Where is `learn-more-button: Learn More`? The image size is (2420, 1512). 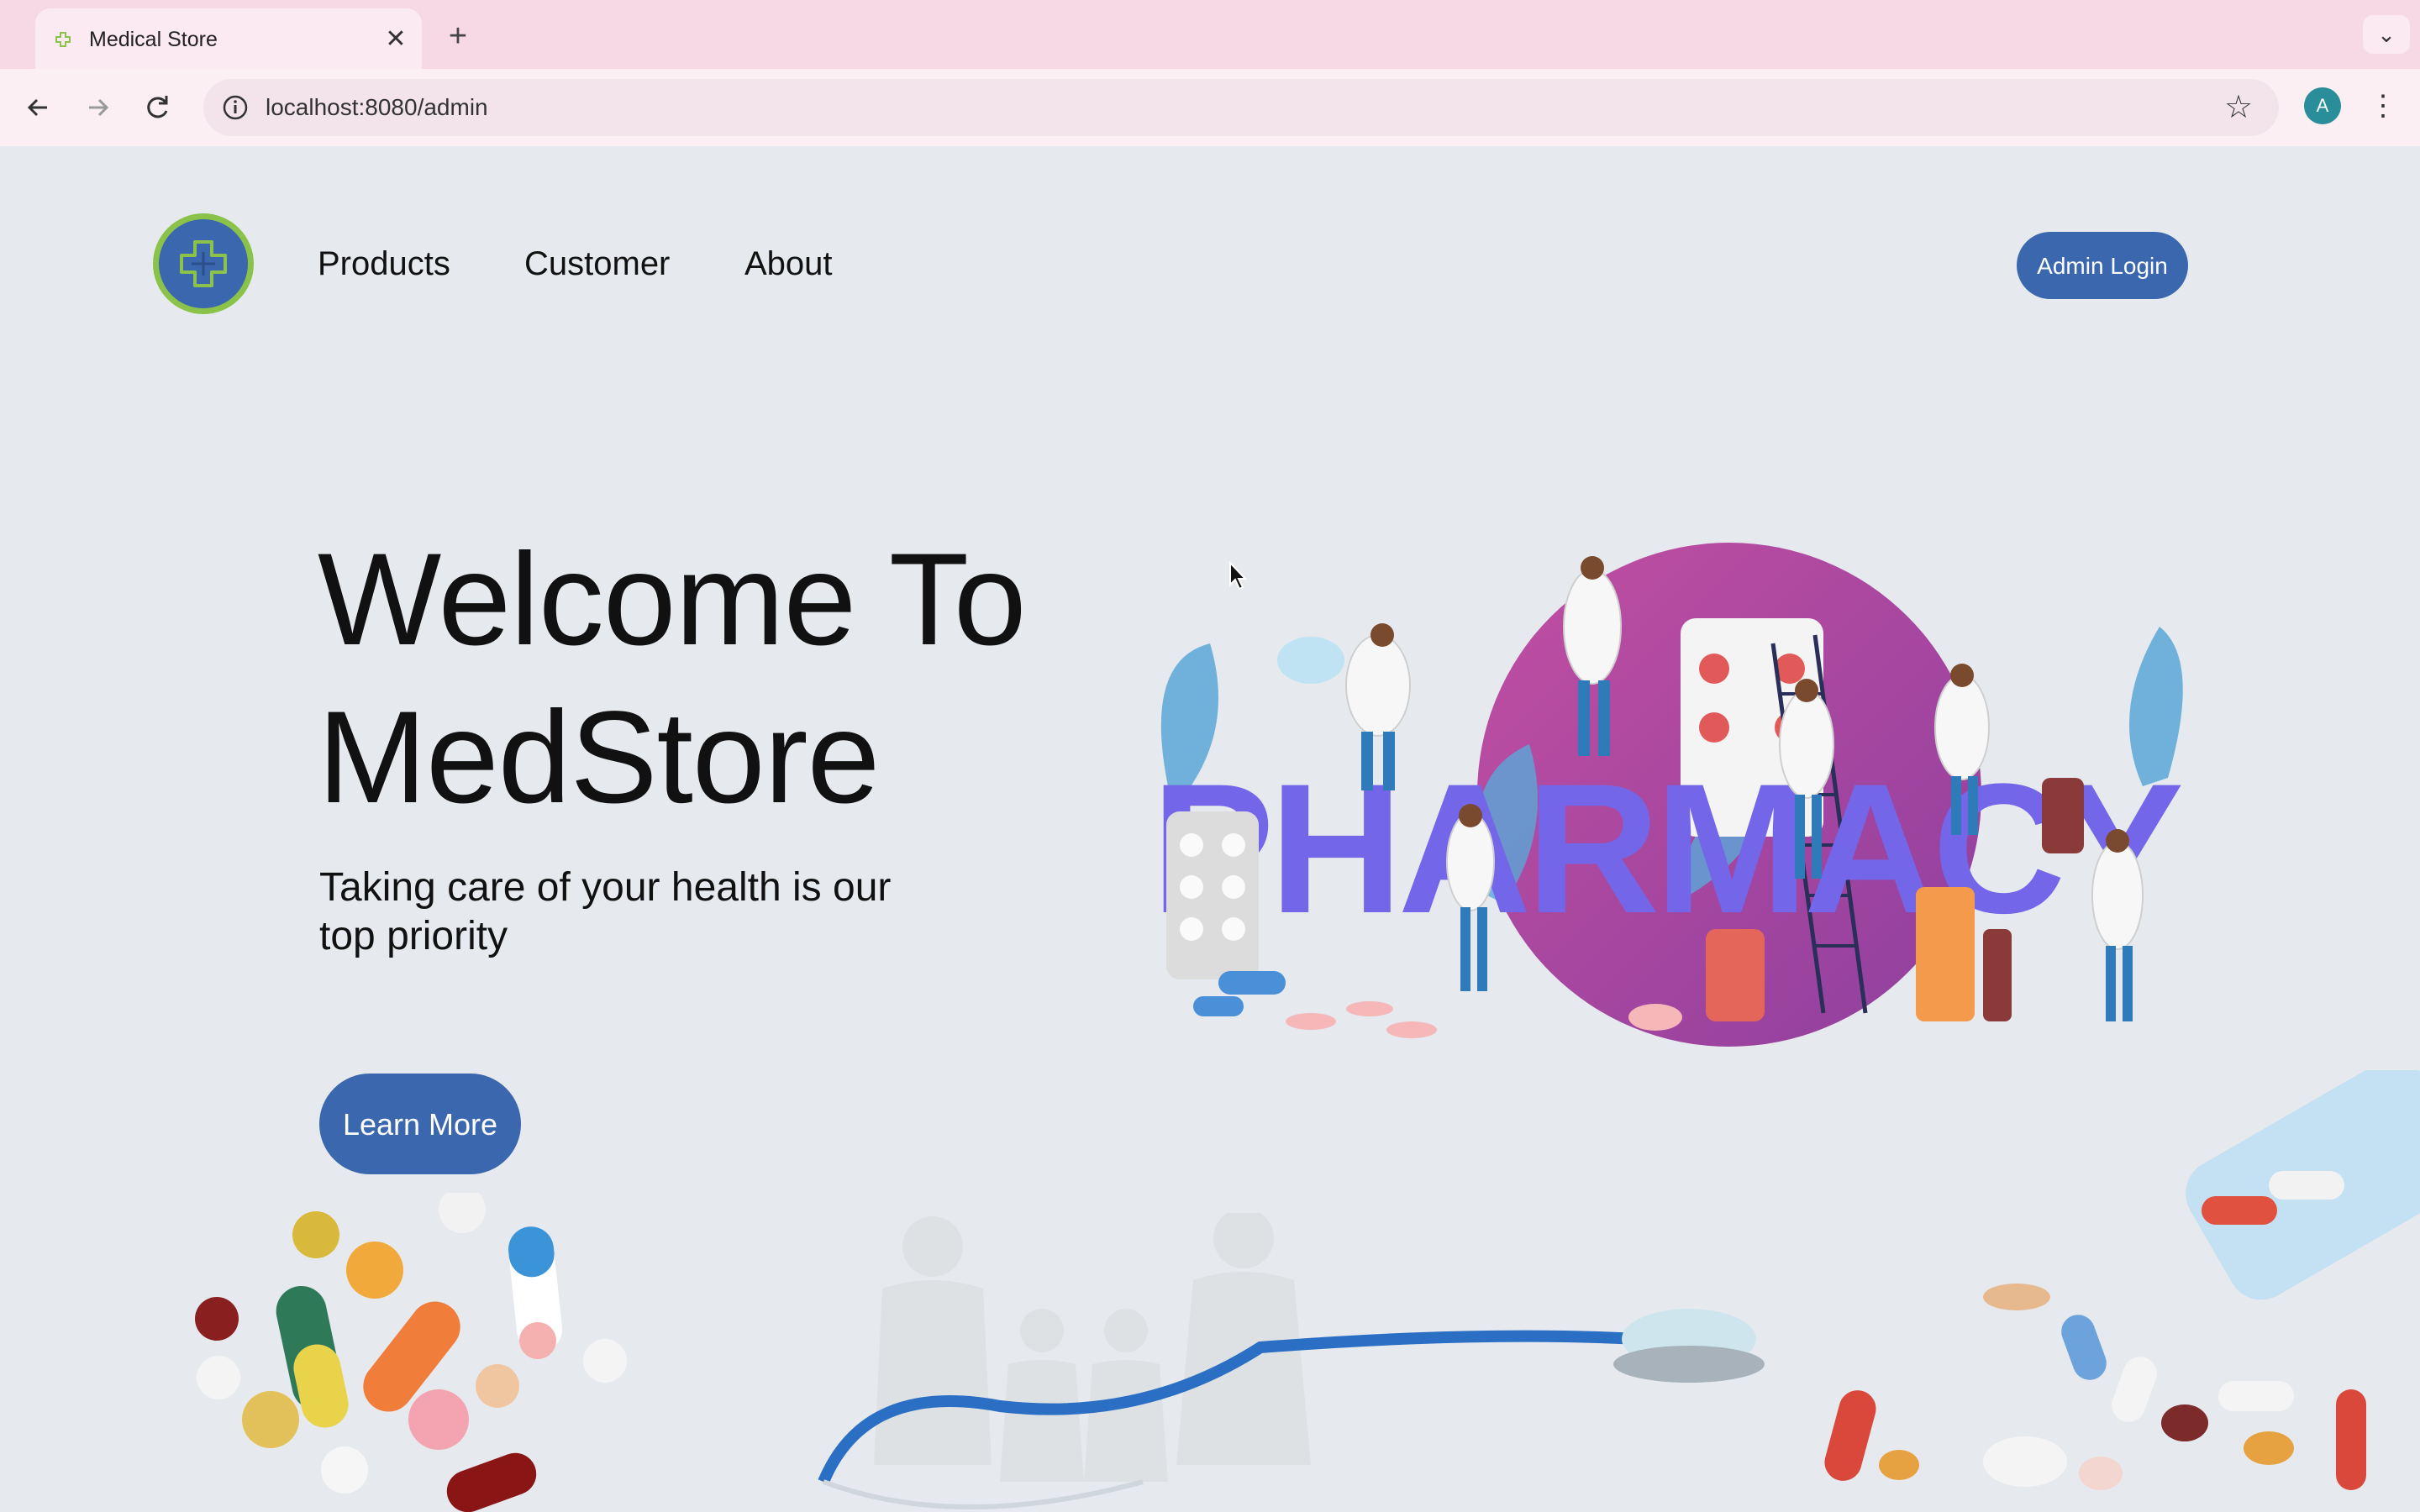
learn-more-button: Learn More is located at coordinates (420, 1124).